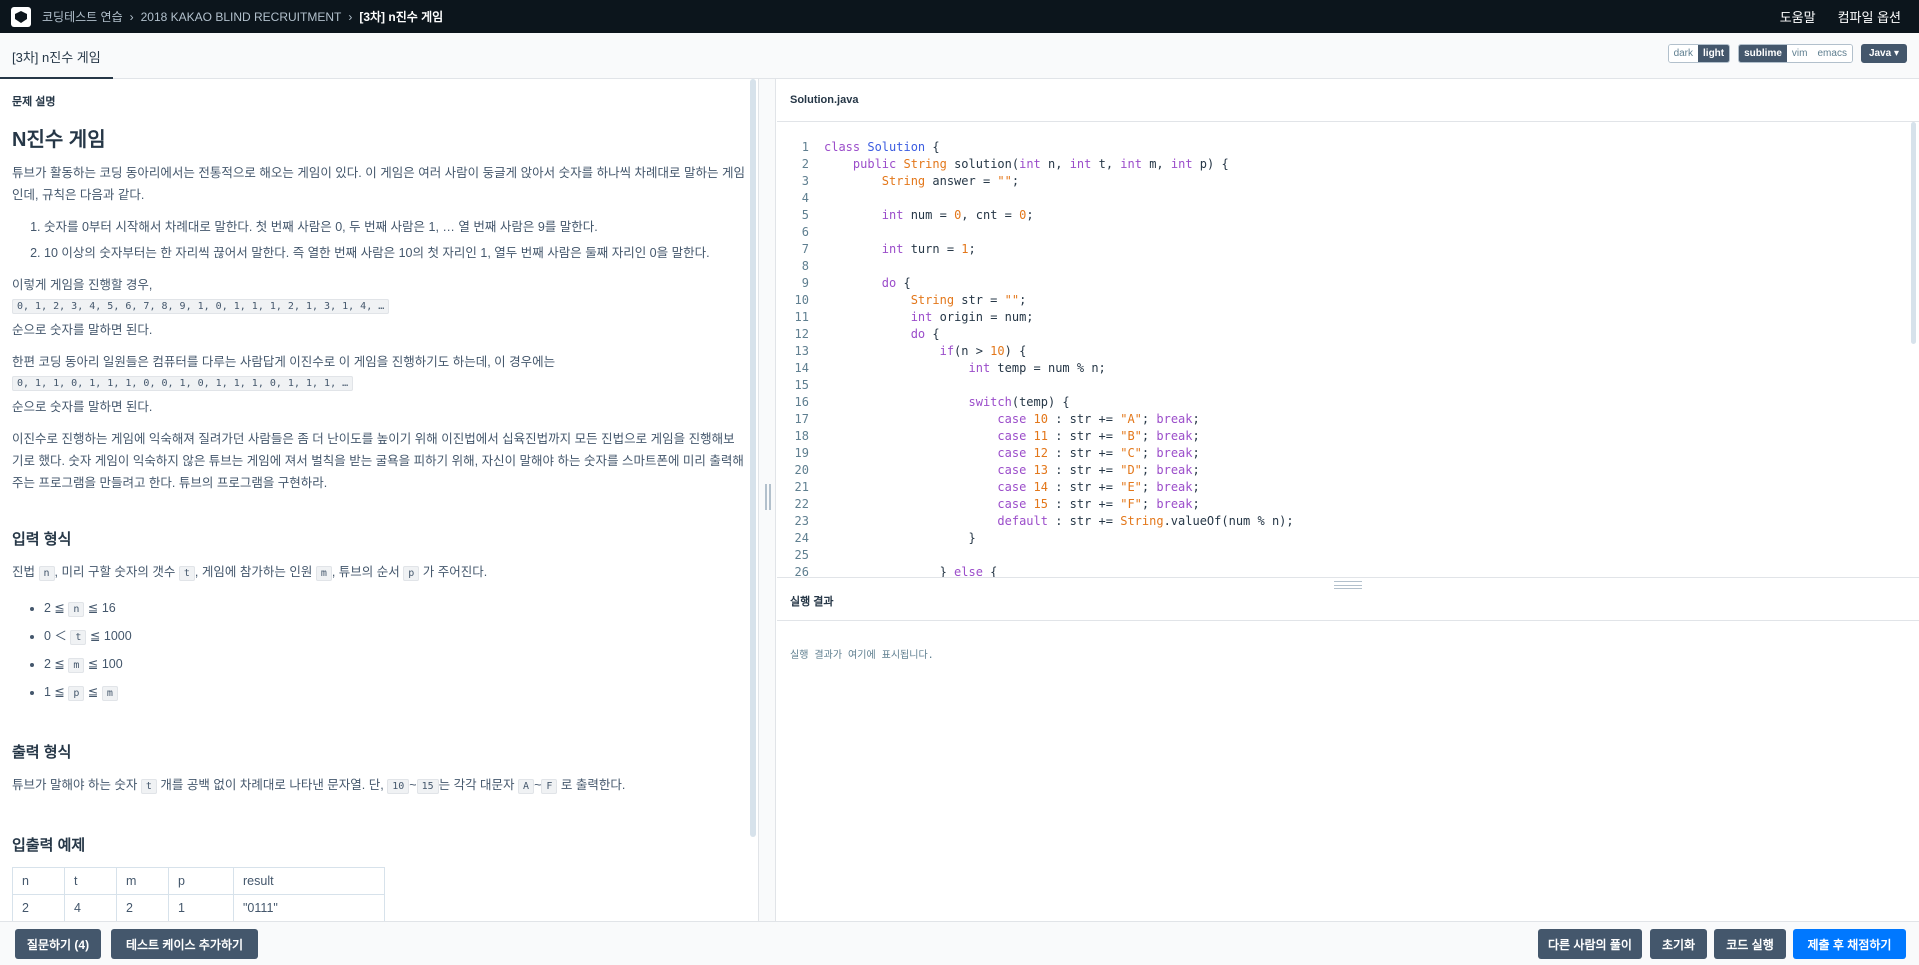 The image size is (1919, 965). I want to click on line-number: 25, so click(801, 555).